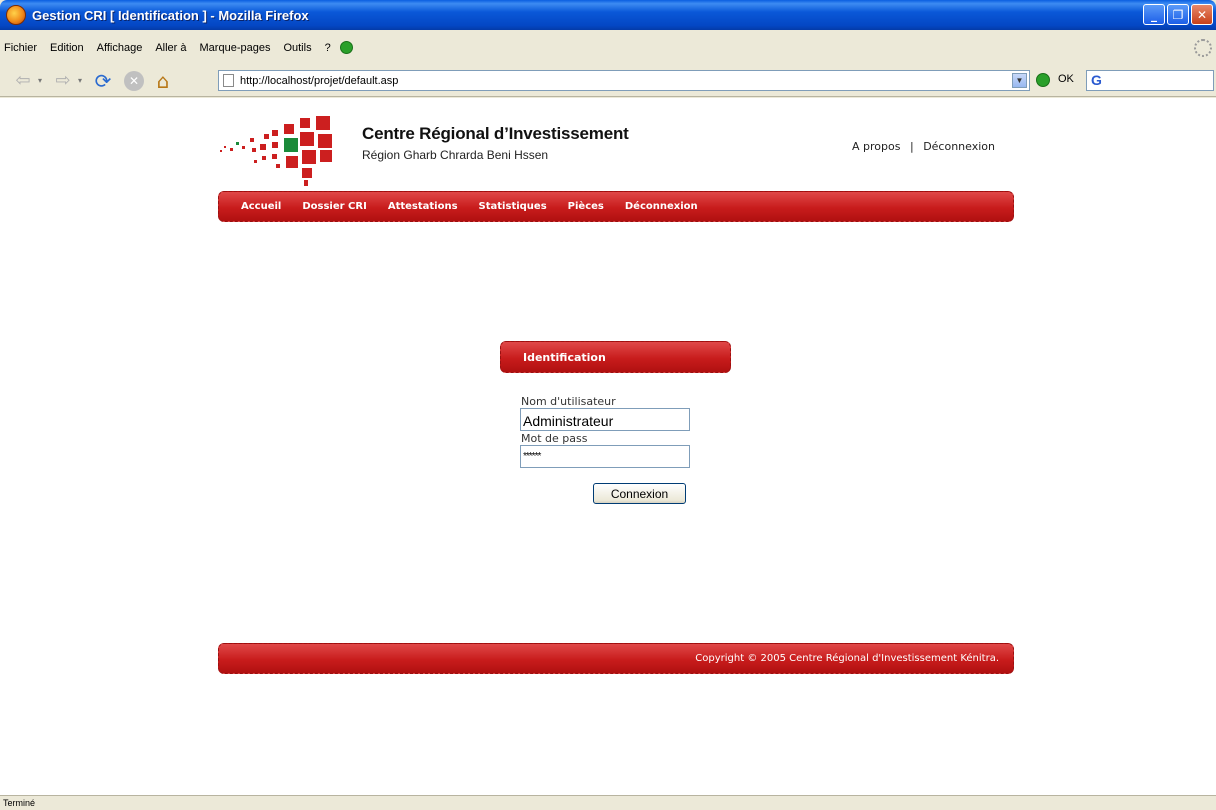 This screenshot has width=1216, height=810. Describe the element at coordinates (328, 48) in the screenshot. I see `menu-help: ?` at that location.